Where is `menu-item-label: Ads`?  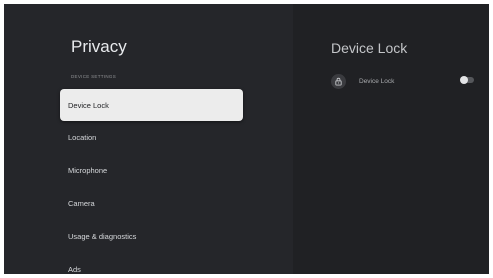
menu-item-label: Ads is located at coordinates (74, 269).